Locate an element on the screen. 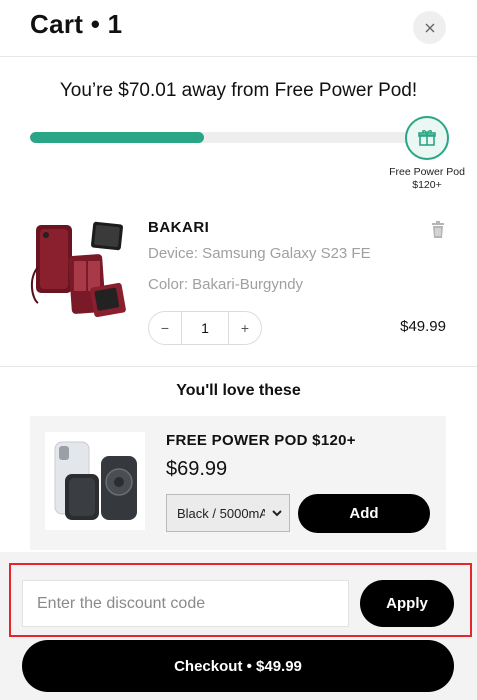 This screenshot has width=477, height=700. variant-select-value: Black / 5000mAh is located at coordinates (221, 513).